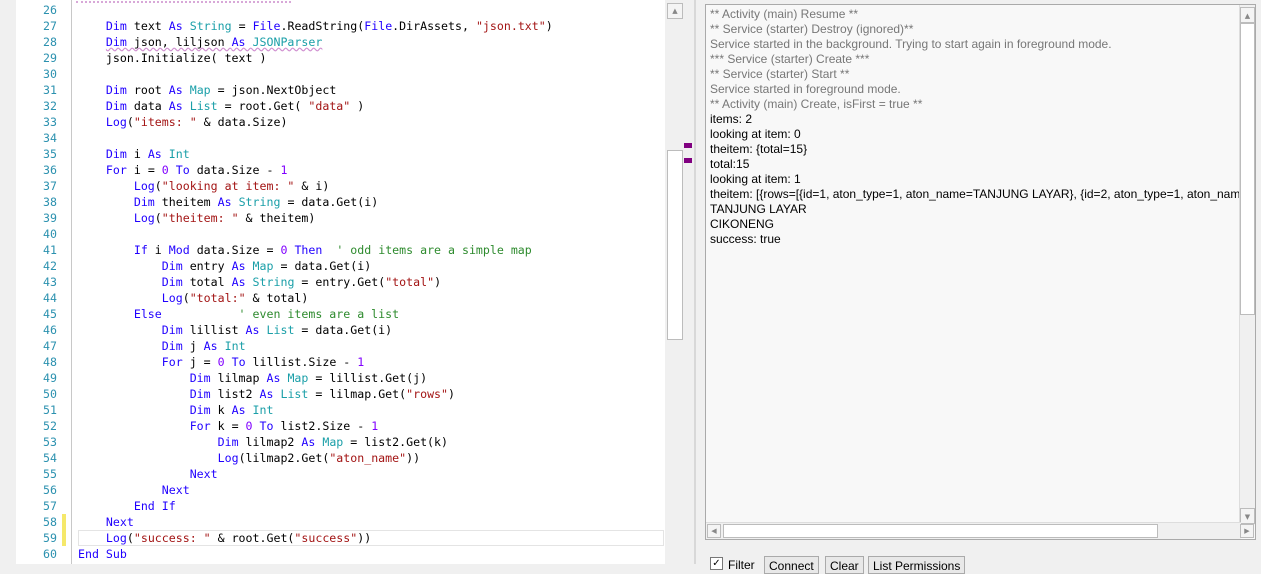 This screenshot has width=1261, height=574. I want to click on code-line: Log("total:" & total), so click(193, 298).